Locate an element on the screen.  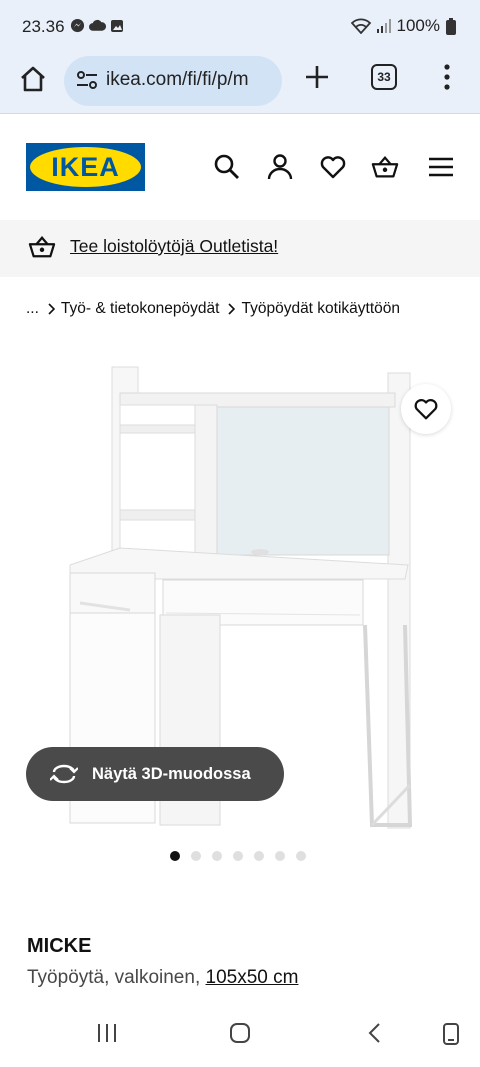
product-size-link: 105x50 cm is located at coordinates (252, 977).